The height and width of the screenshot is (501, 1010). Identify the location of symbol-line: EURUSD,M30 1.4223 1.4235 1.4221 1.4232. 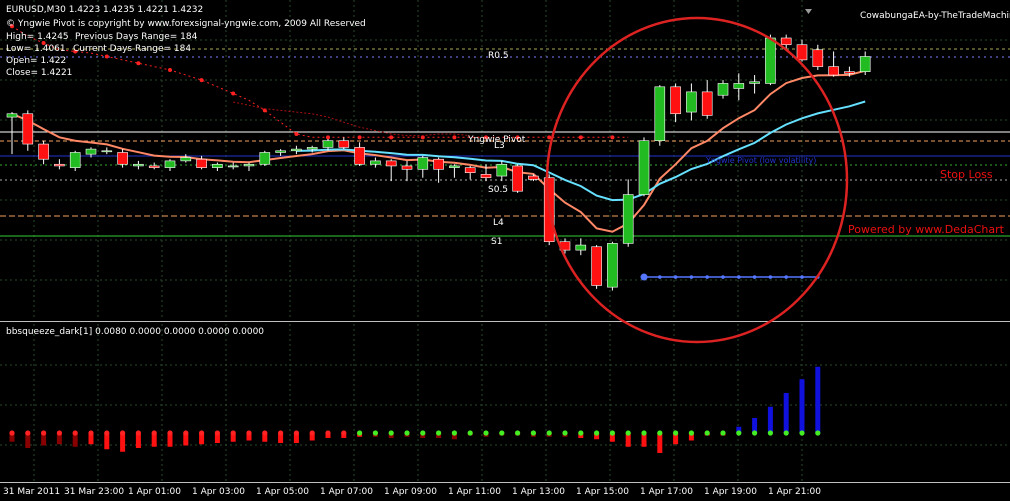
(104, 10).